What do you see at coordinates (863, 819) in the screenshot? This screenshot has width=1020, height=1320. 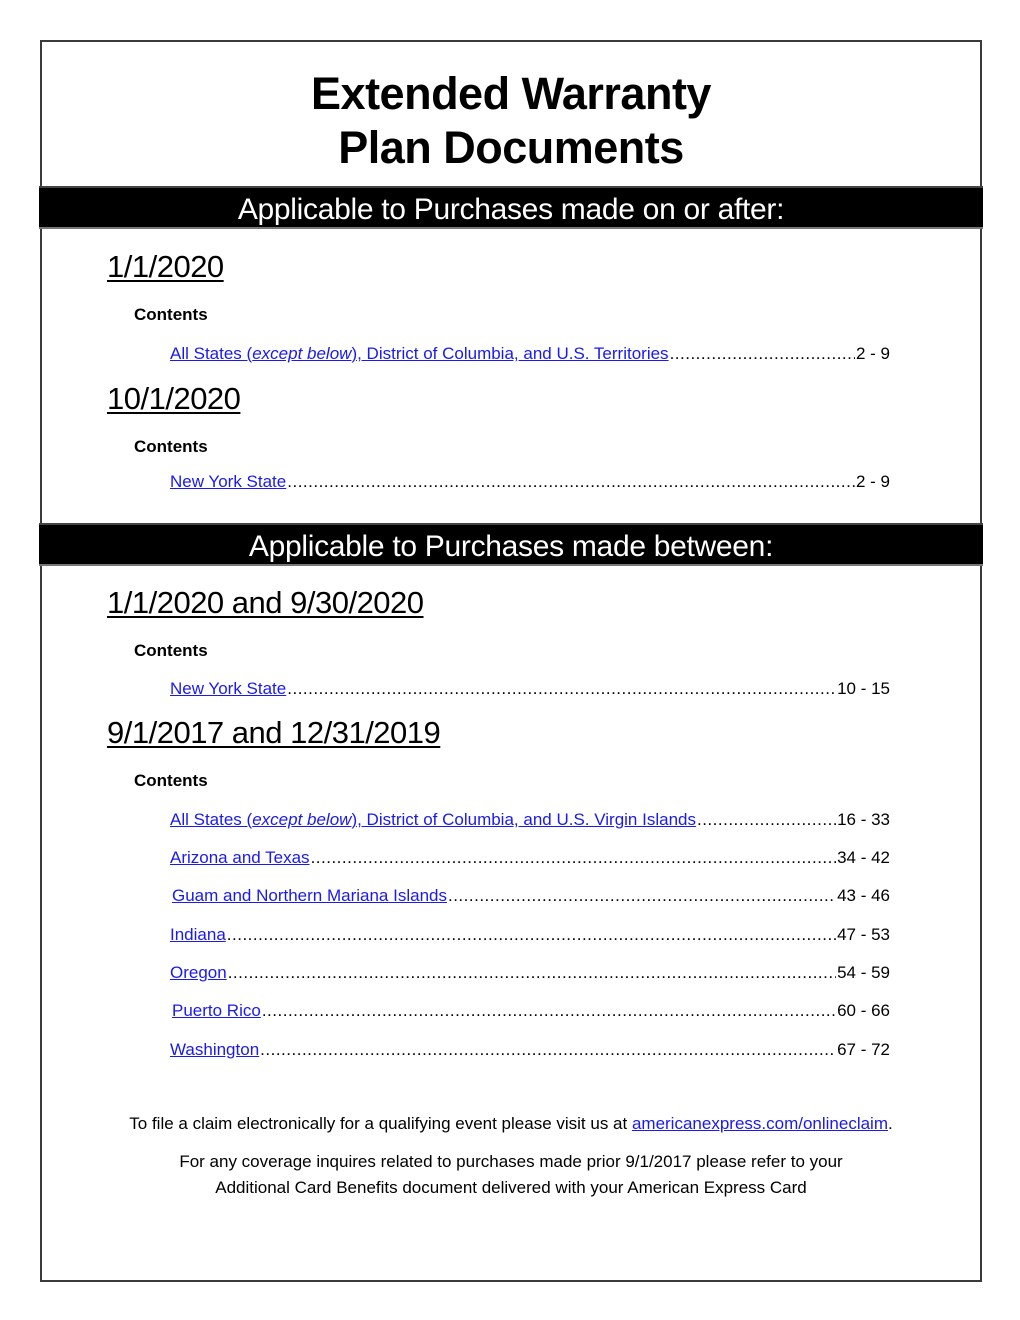 I see `page-range: 16 - 33` at bounding box center [863, 819].